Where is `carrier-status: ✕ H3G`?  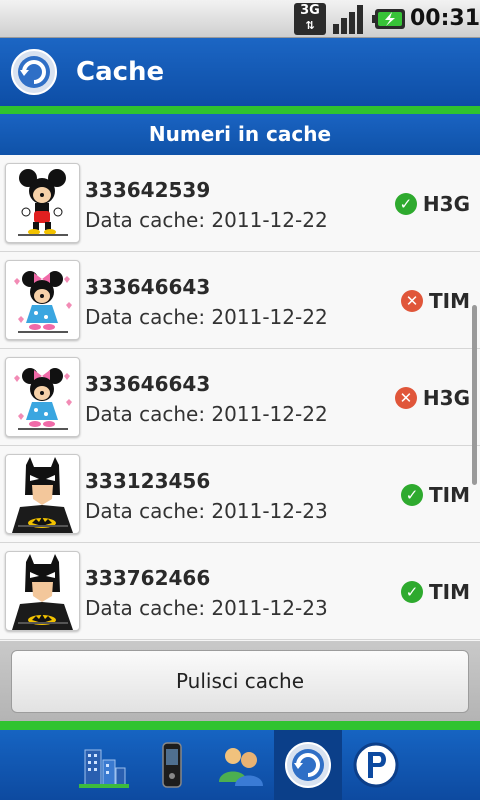
carrier-status: ✕ H3G is located at coordinates (432, 398).